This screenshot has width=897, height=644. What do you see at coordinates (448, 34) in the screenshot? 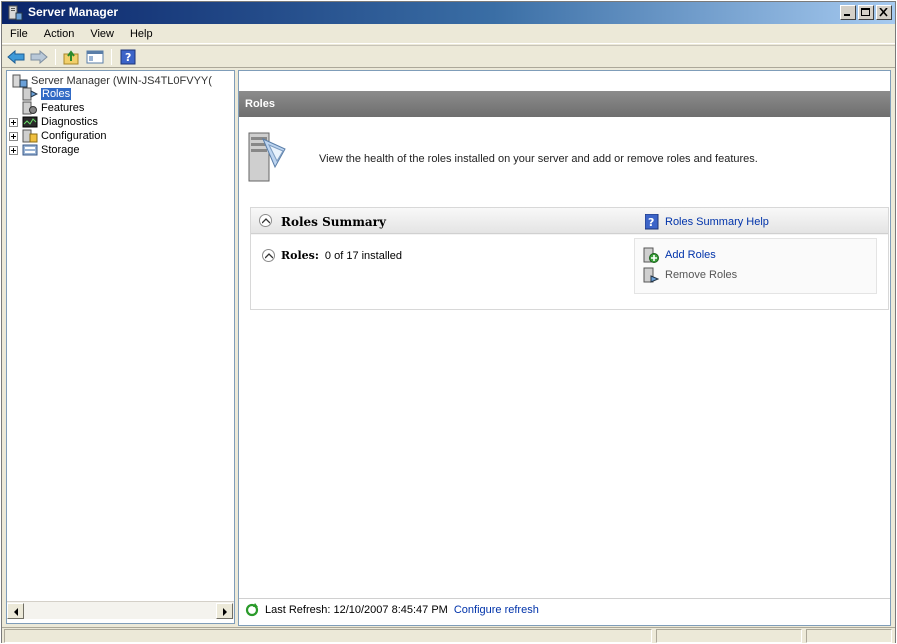
I see `menu-bar: File Action View Help` at bounding box center [448, 34].